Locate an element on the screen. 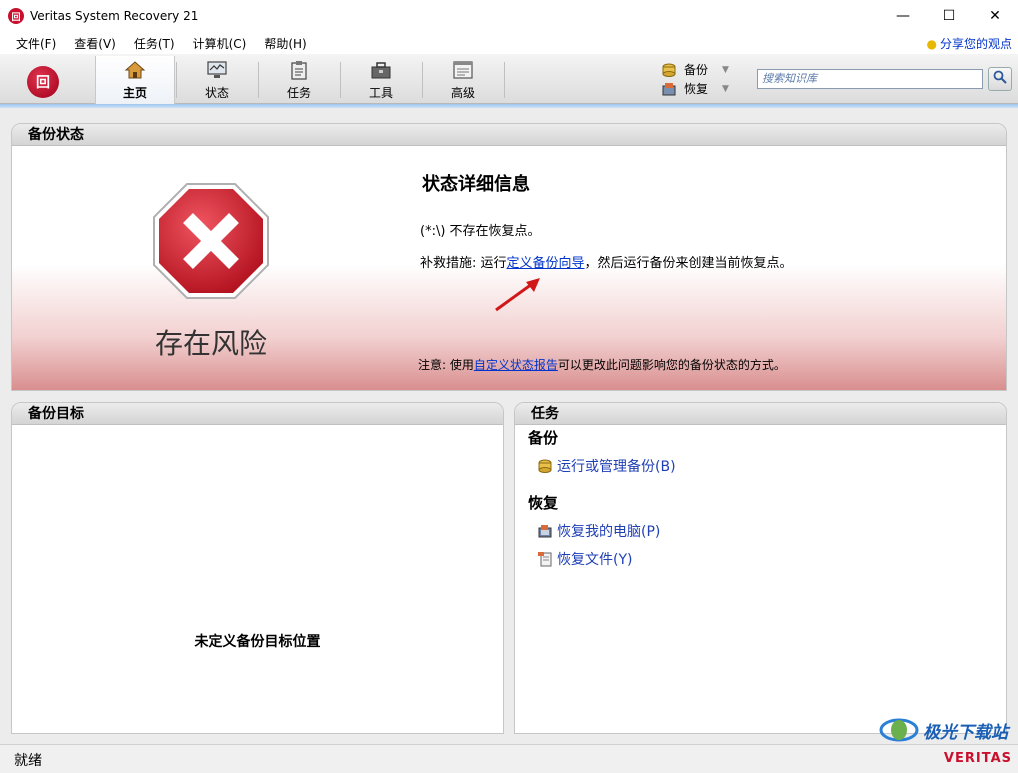 This screenshot has height=773, width=1018. quick-restore-label: 恢复 is located at coordinates (696, 89).